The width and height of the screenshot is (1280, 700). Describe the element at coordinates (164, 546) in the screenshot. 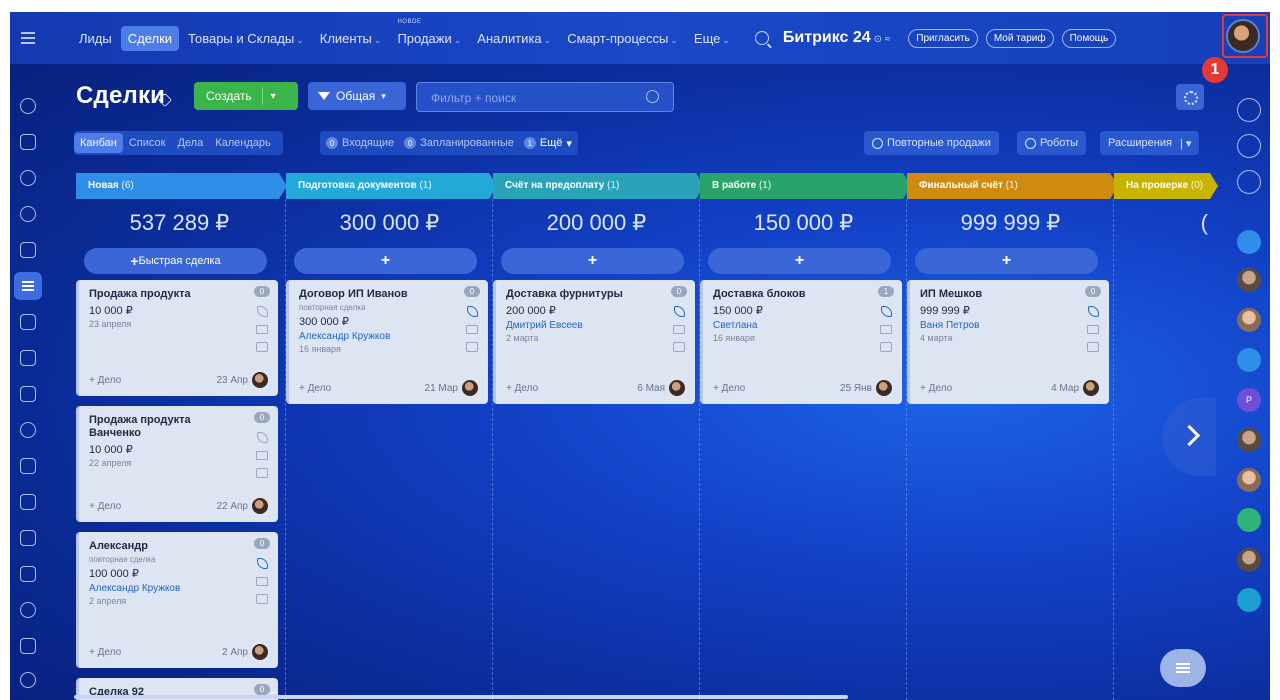

I see `deal-title: Александр` at that location.